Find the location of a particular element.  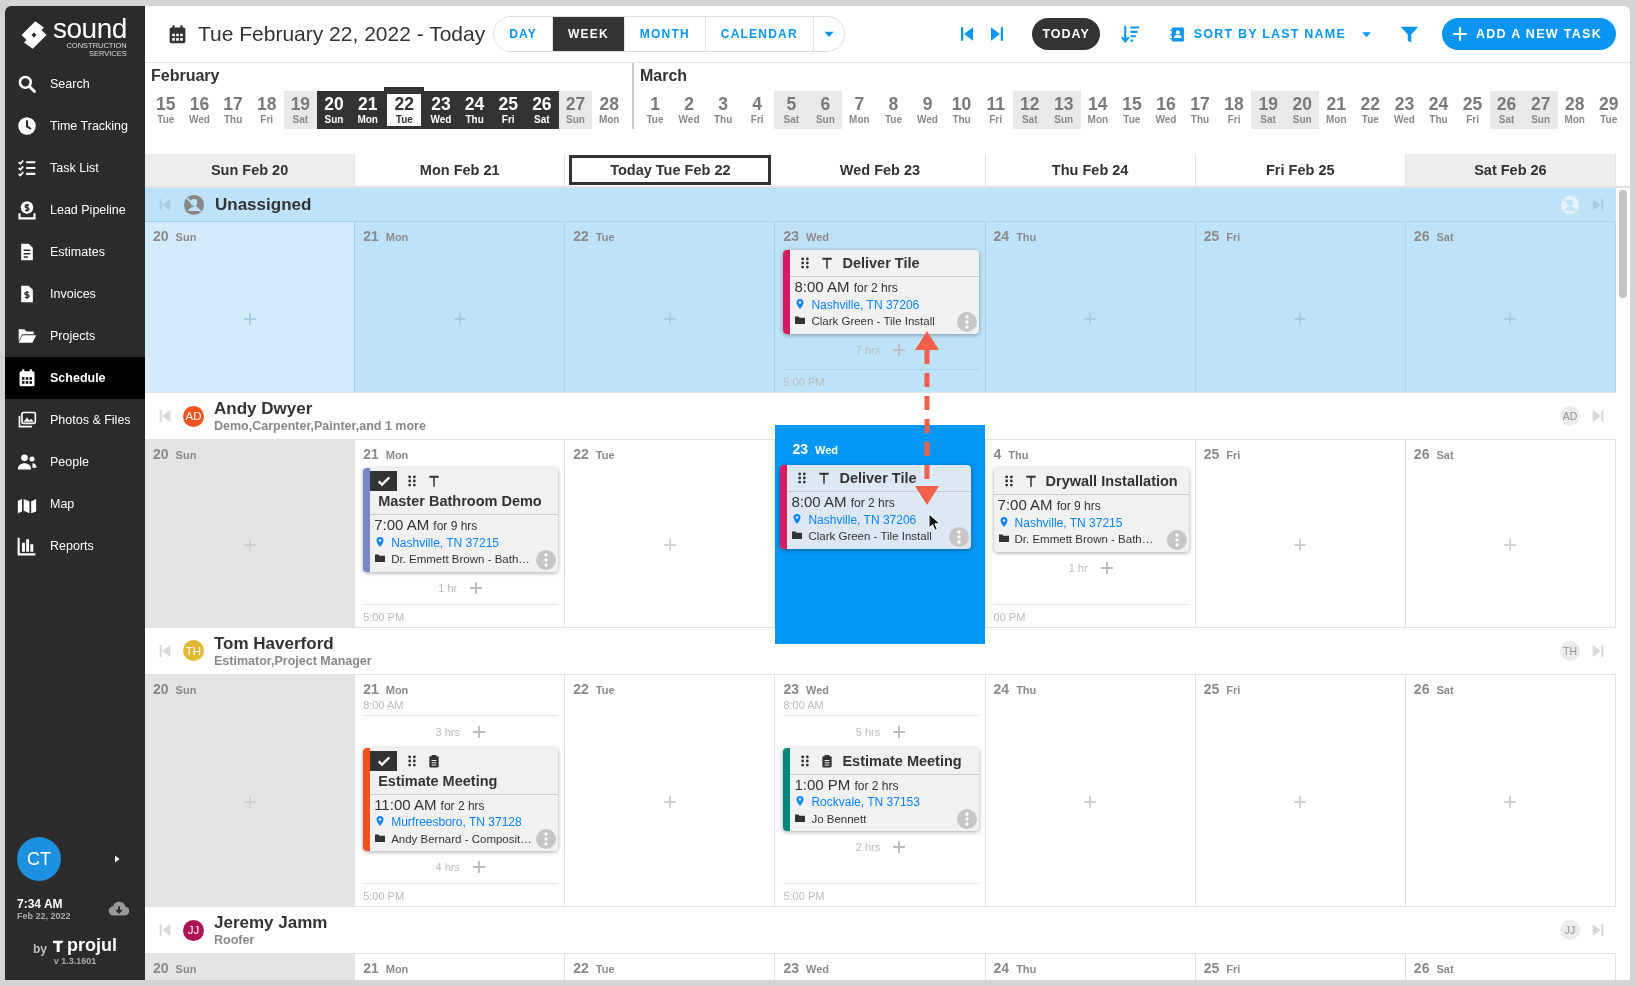

date-strip-day: 9 Wed is located at coordinates (927, 110).